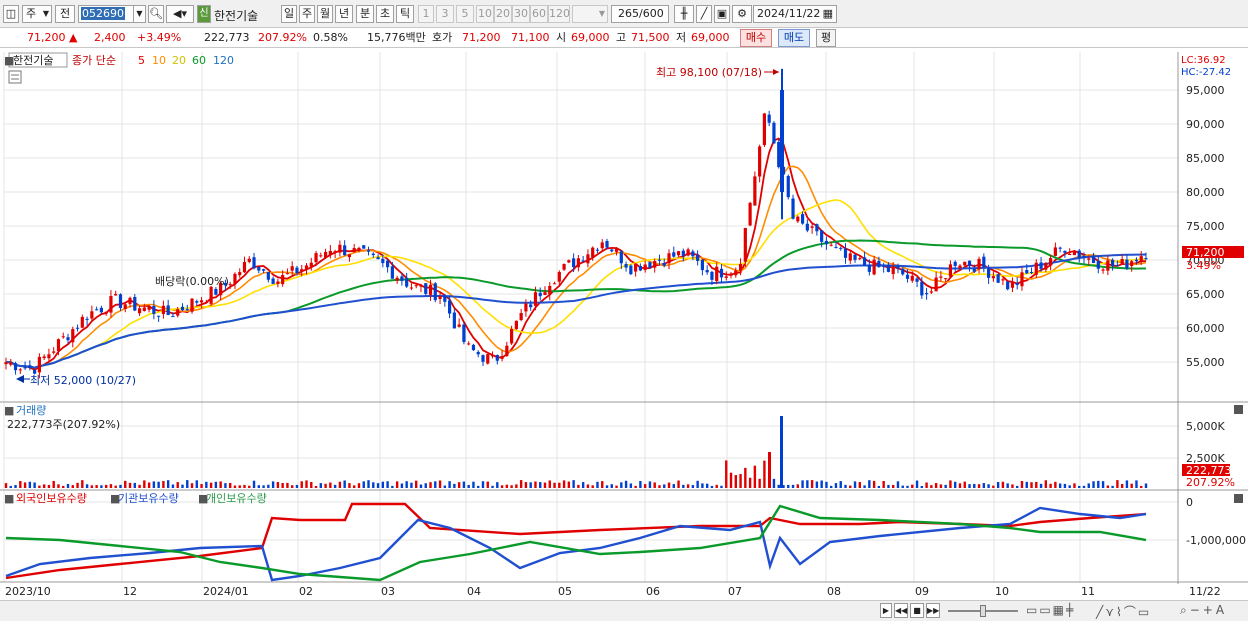 Image resolution: width=1248 pixels, height=621 pixels. What do you see at coordinates (307, 14) in the screenshot?
I see `tab-week: 주` at bounding box center [307, 14].